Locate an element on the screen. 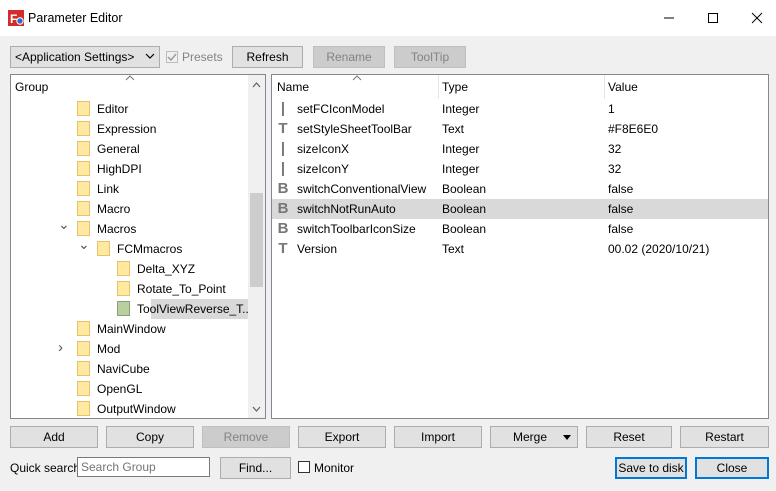 This screenshot has height=491, width=776. cell-value: 00.02 (2020/10/21) is located at coordinates (659, 249).